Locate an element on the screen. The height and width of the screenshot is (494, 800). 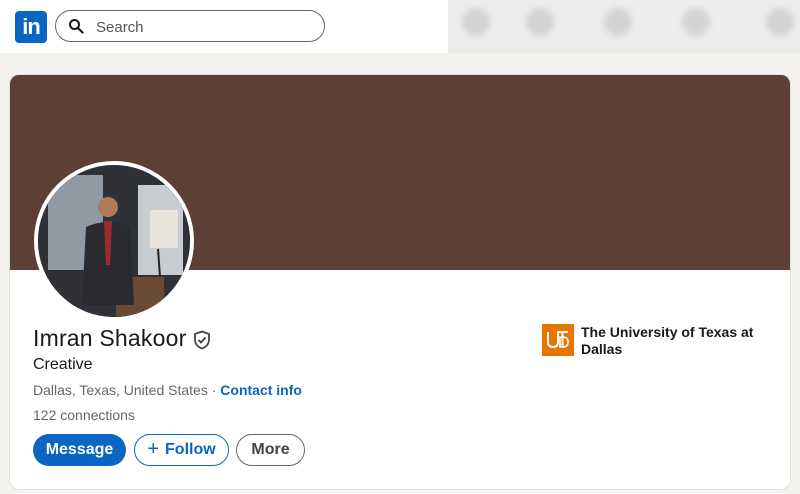
message-button: Message is located at coordinates (79, 450).